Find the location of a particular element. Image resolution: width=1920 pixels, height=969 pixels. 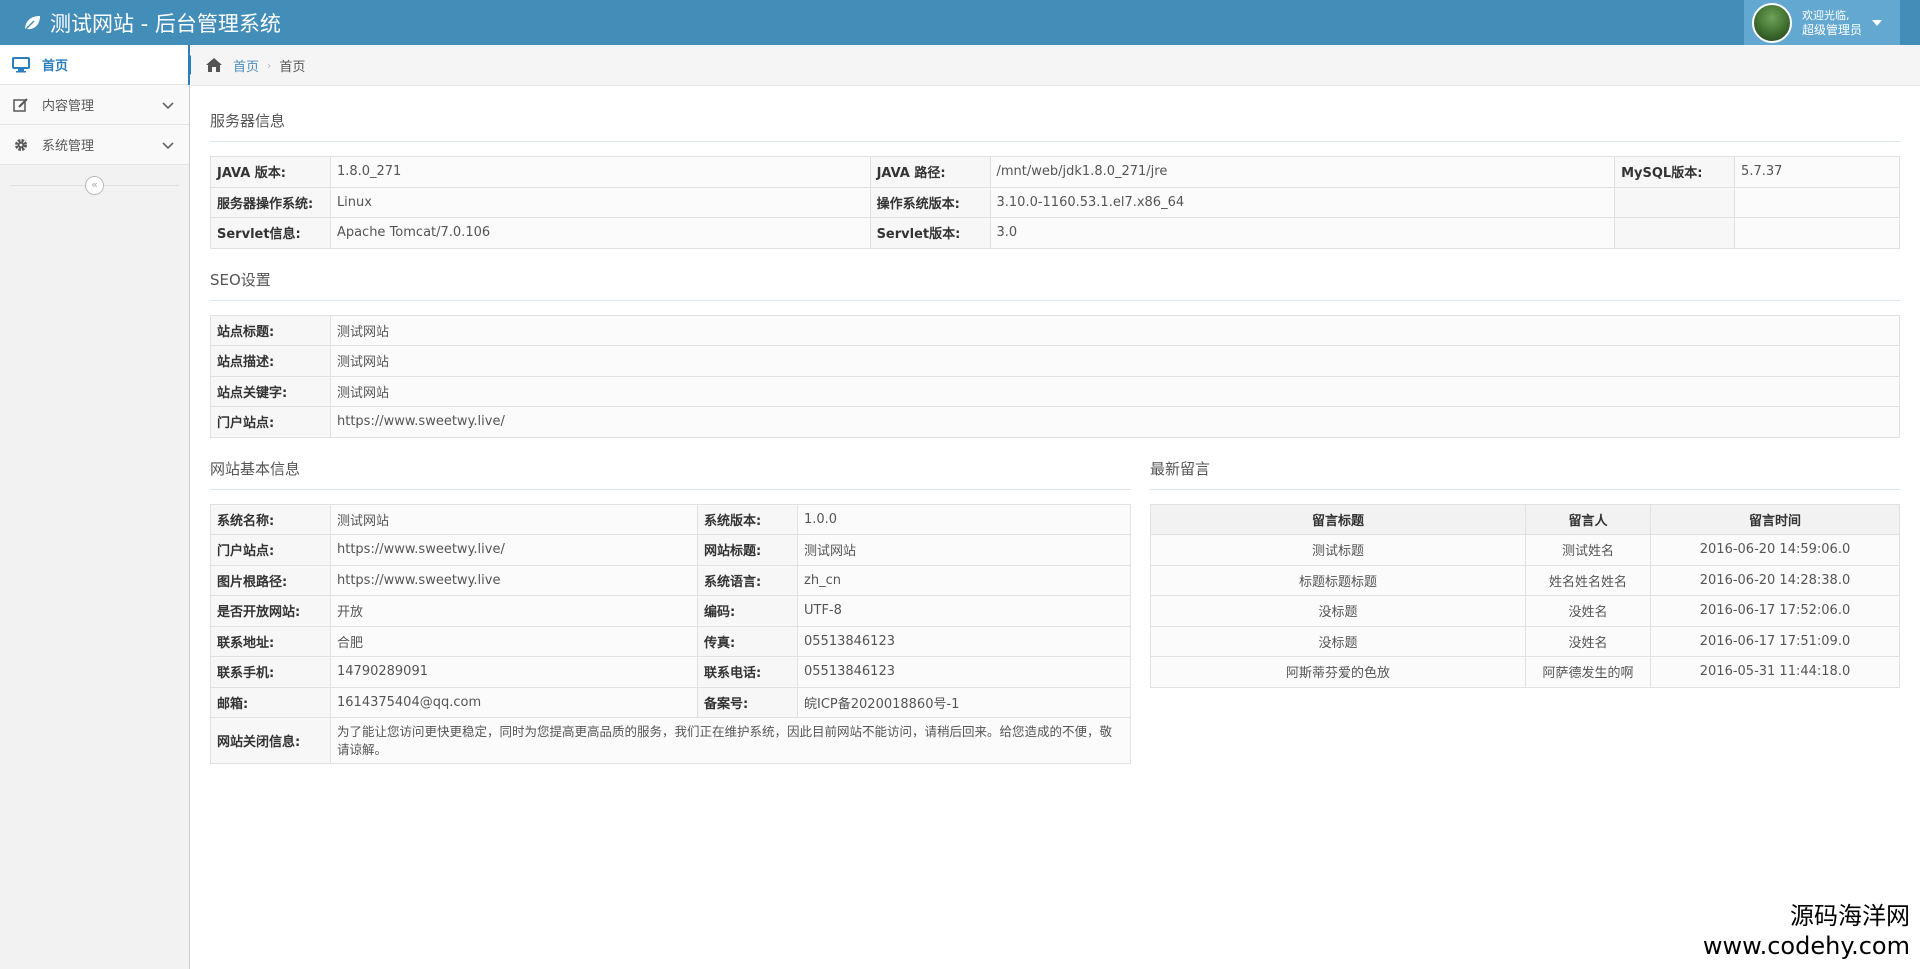

server-label: JAVA 版本: is located at coordinates (270, 172).